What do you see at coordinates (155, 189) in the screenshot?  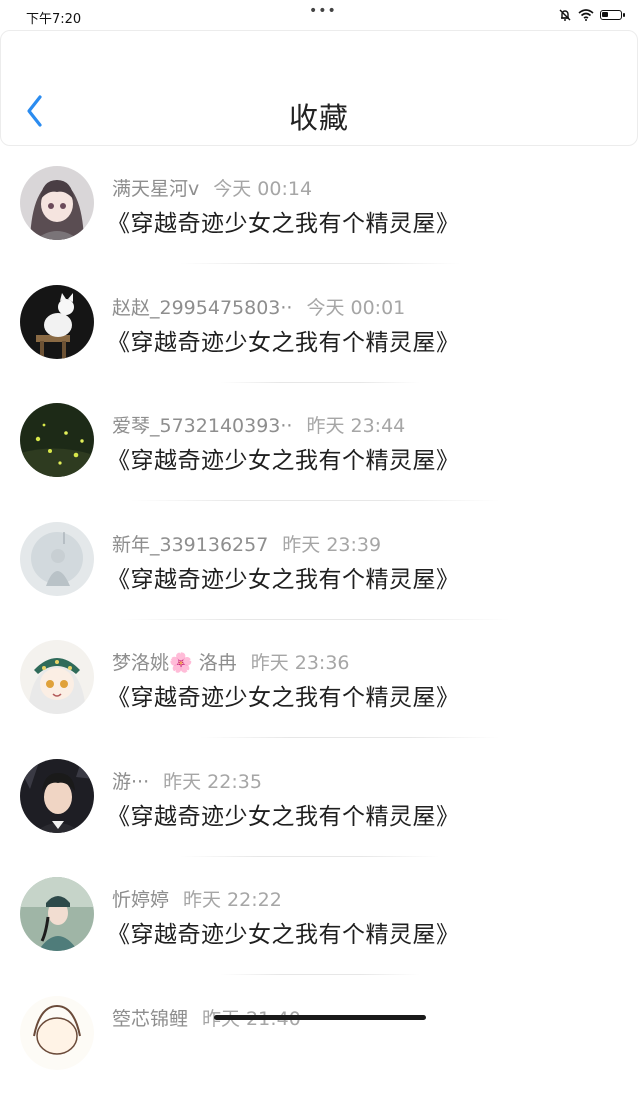 I see `username: 满天星河v` at bounding box center [155, 189].